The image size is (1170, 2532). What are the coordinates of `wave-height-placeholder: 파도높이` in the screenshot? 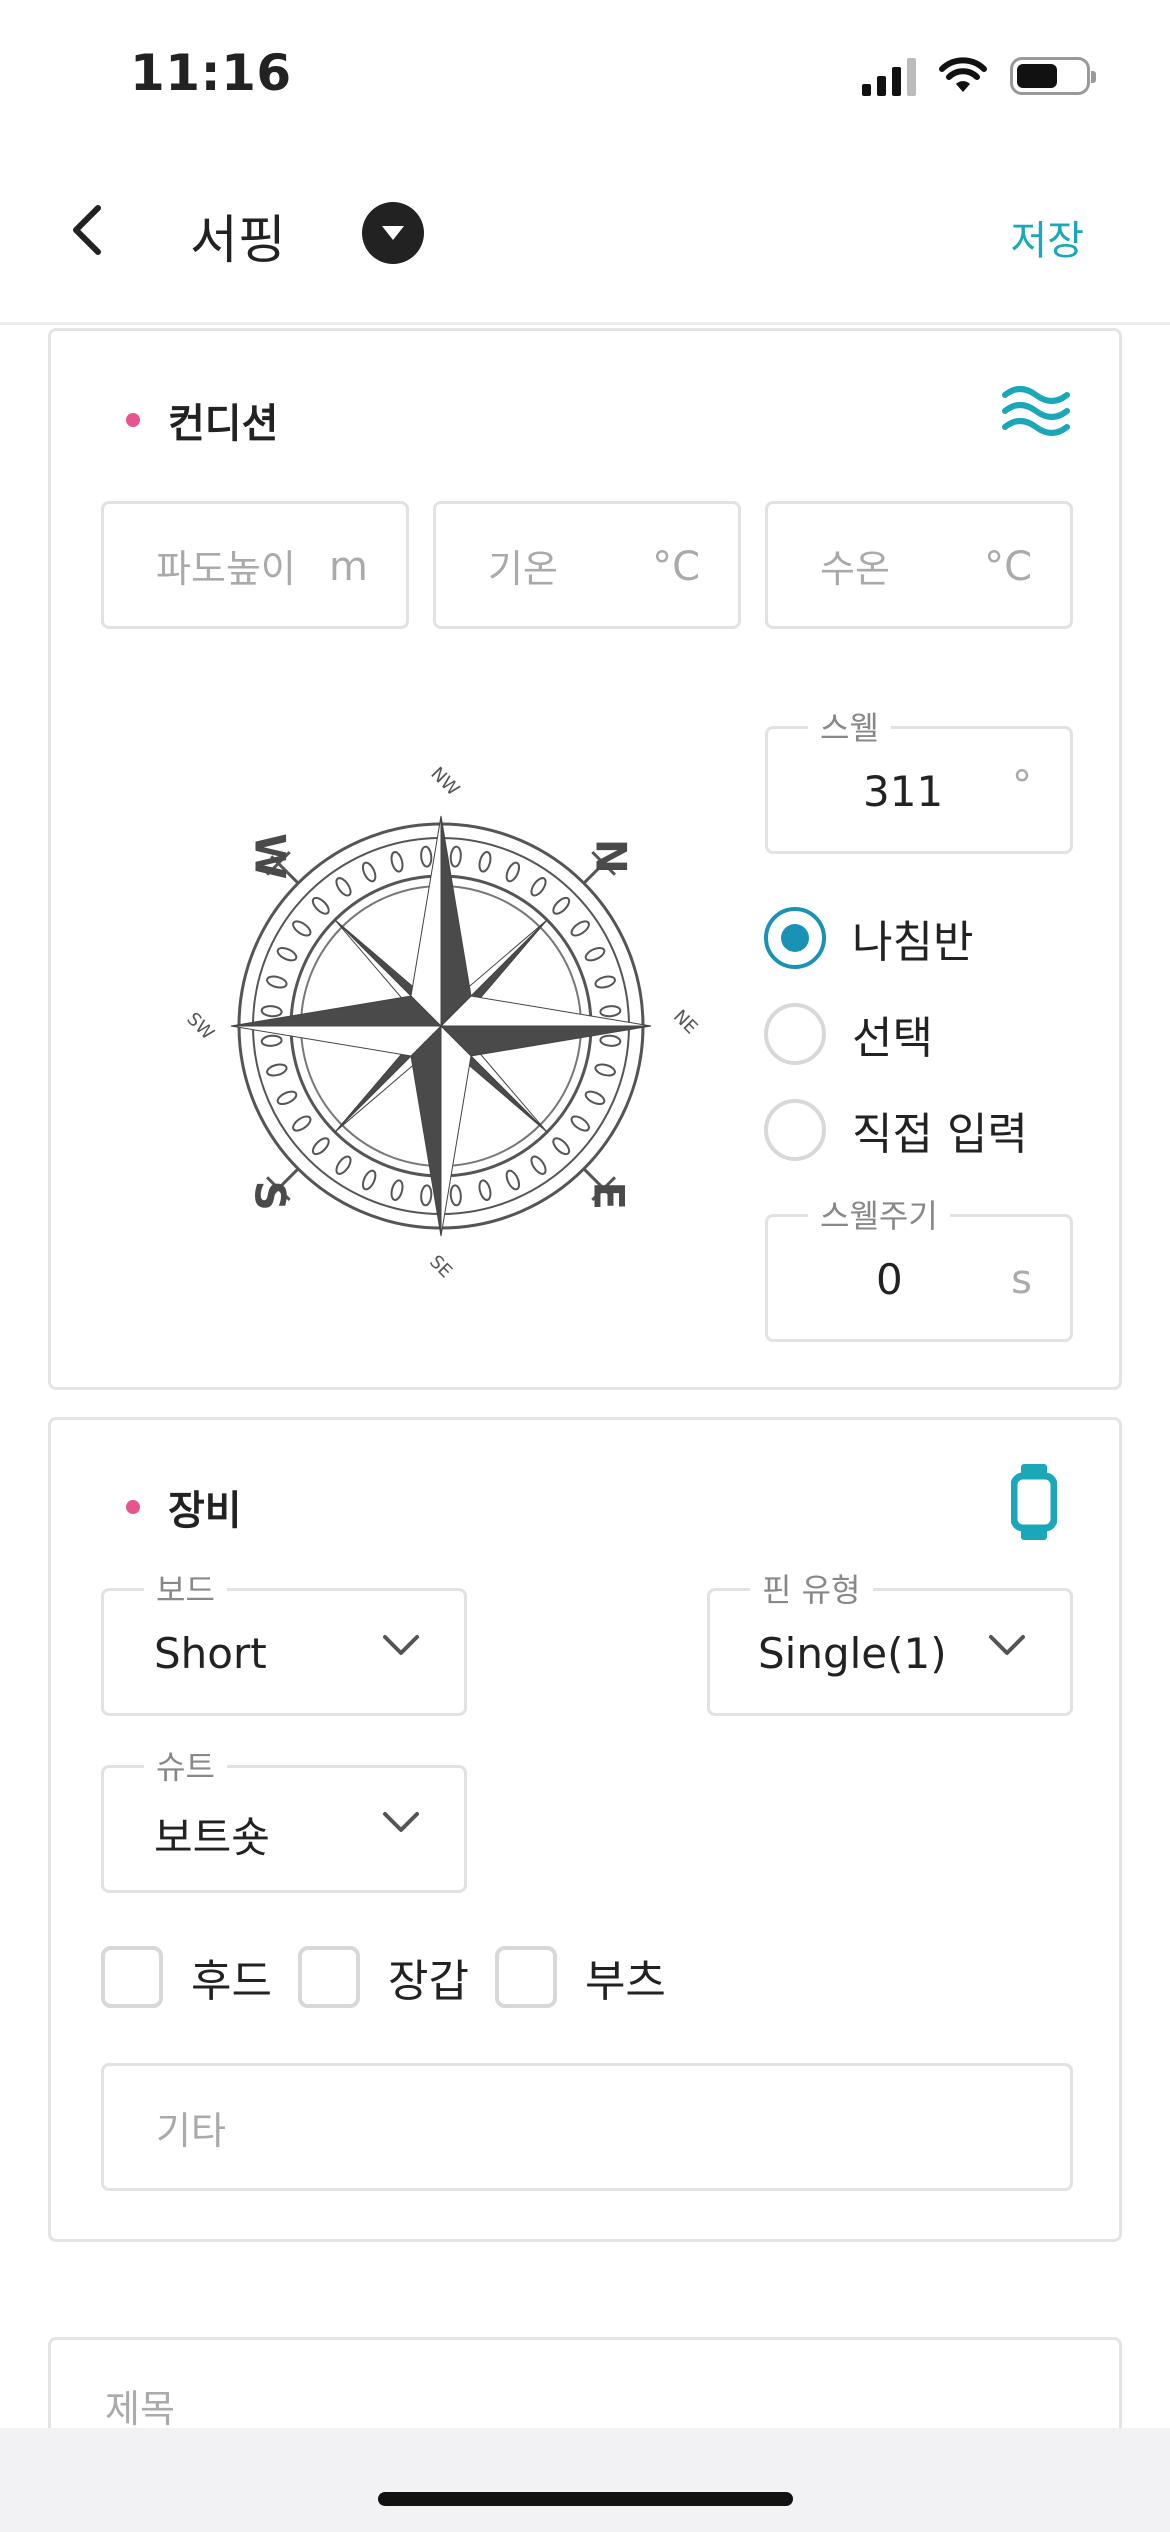 It's located at (226, 569).